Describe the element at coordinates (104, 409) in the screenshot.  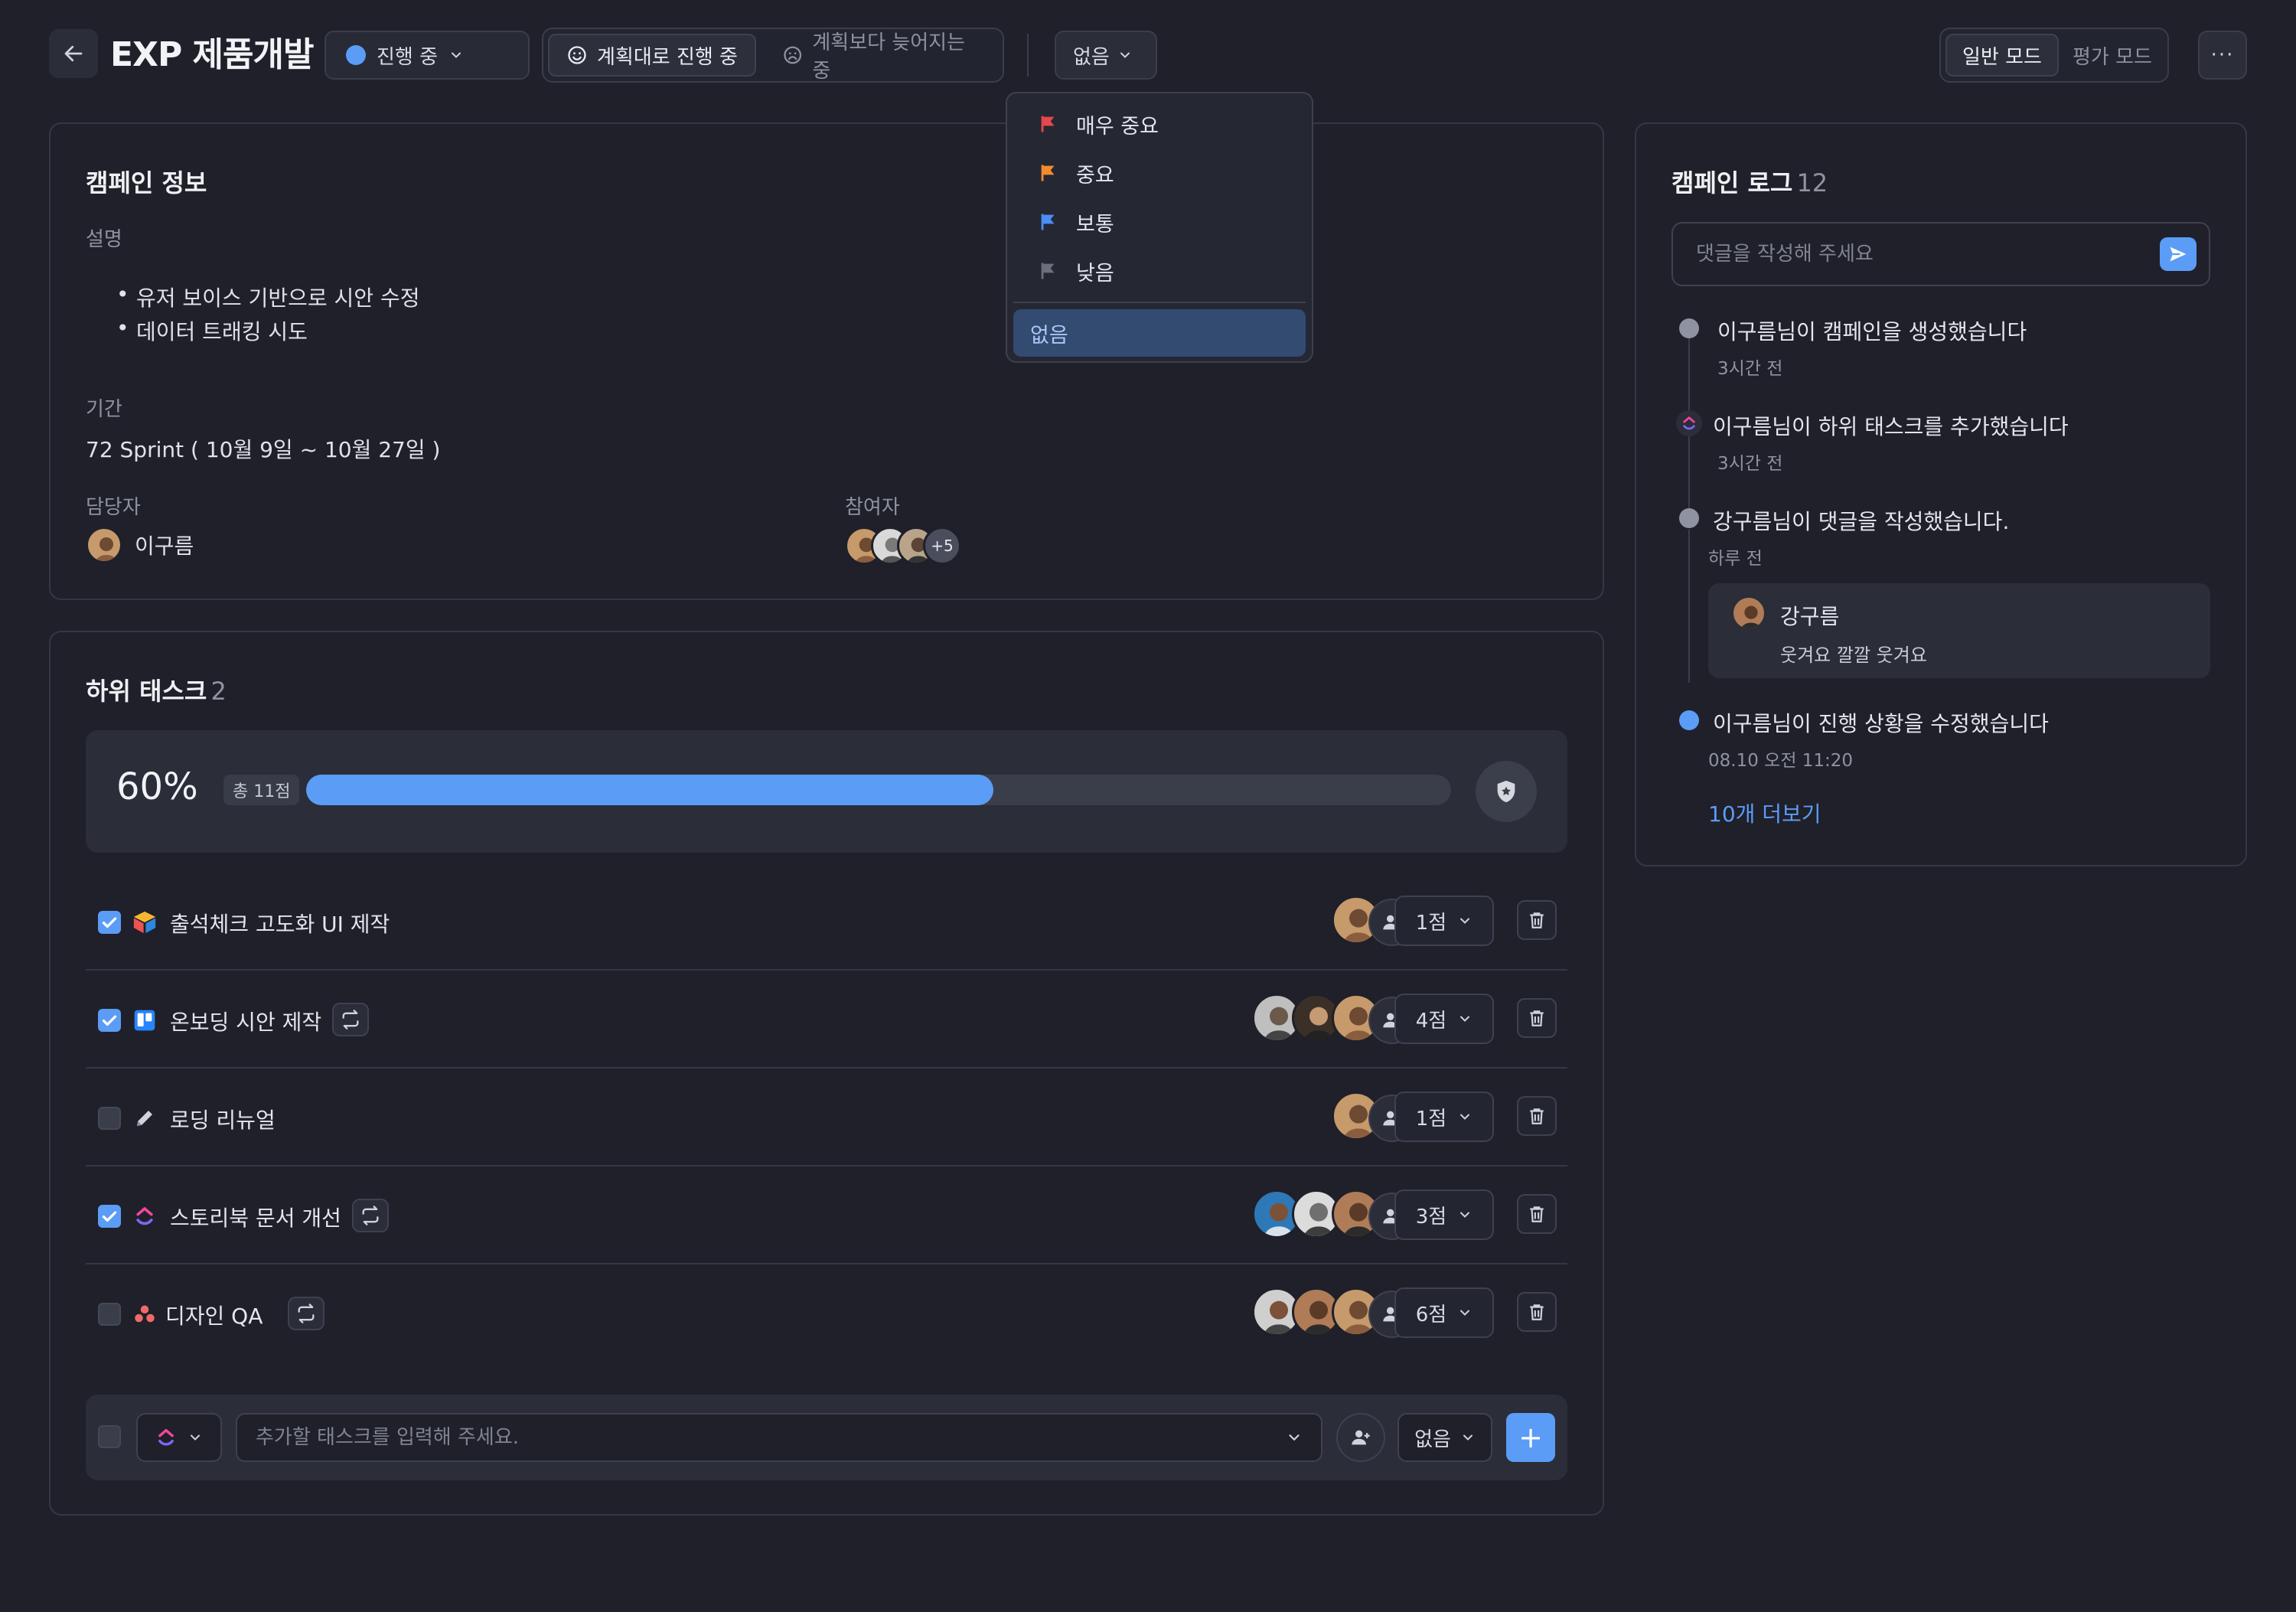
I see `period-label: 기간` at that location.